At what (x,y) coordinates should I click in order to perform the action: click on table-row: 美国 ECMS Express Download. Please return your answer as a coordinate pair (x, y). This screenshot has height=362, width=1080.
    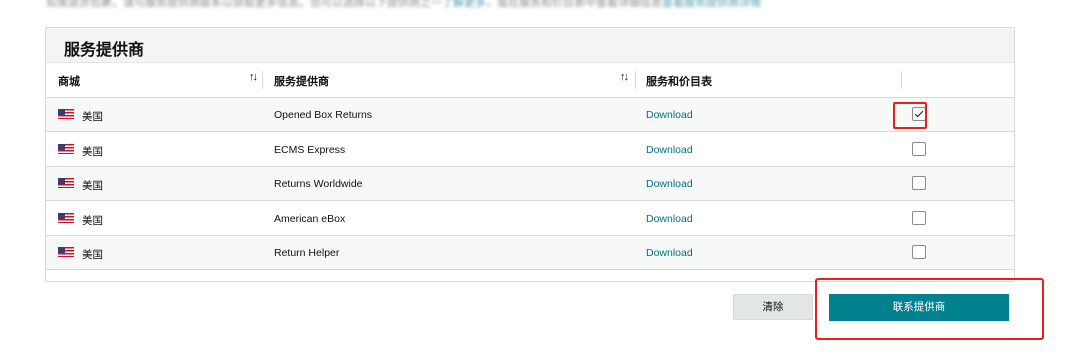
    Looking at the image, I should click on (530, 150).